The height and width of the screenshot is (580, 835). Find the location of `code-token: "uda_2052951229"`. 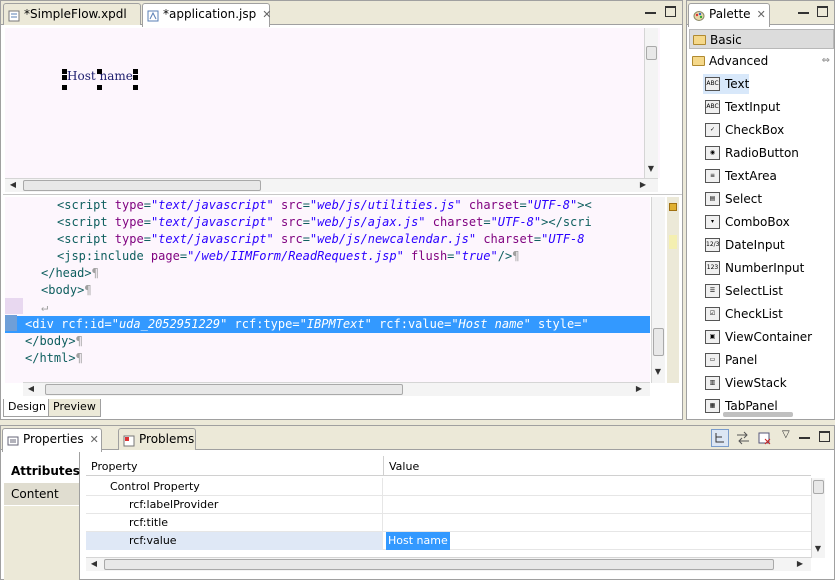

code-token: "uda_2052951229" is located at coordinates (169, 324).